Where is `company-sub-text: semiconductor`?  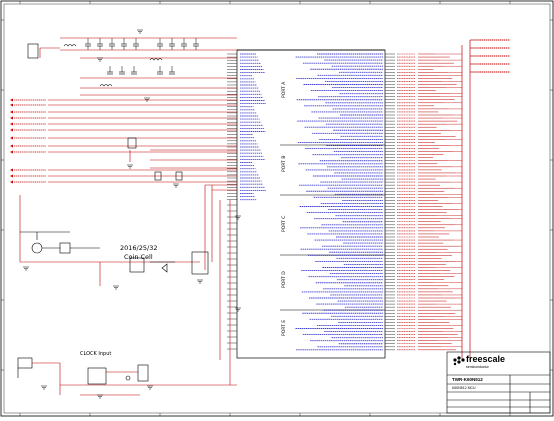 company-sub-text: semiconductor is located at coordinates (477, 367).